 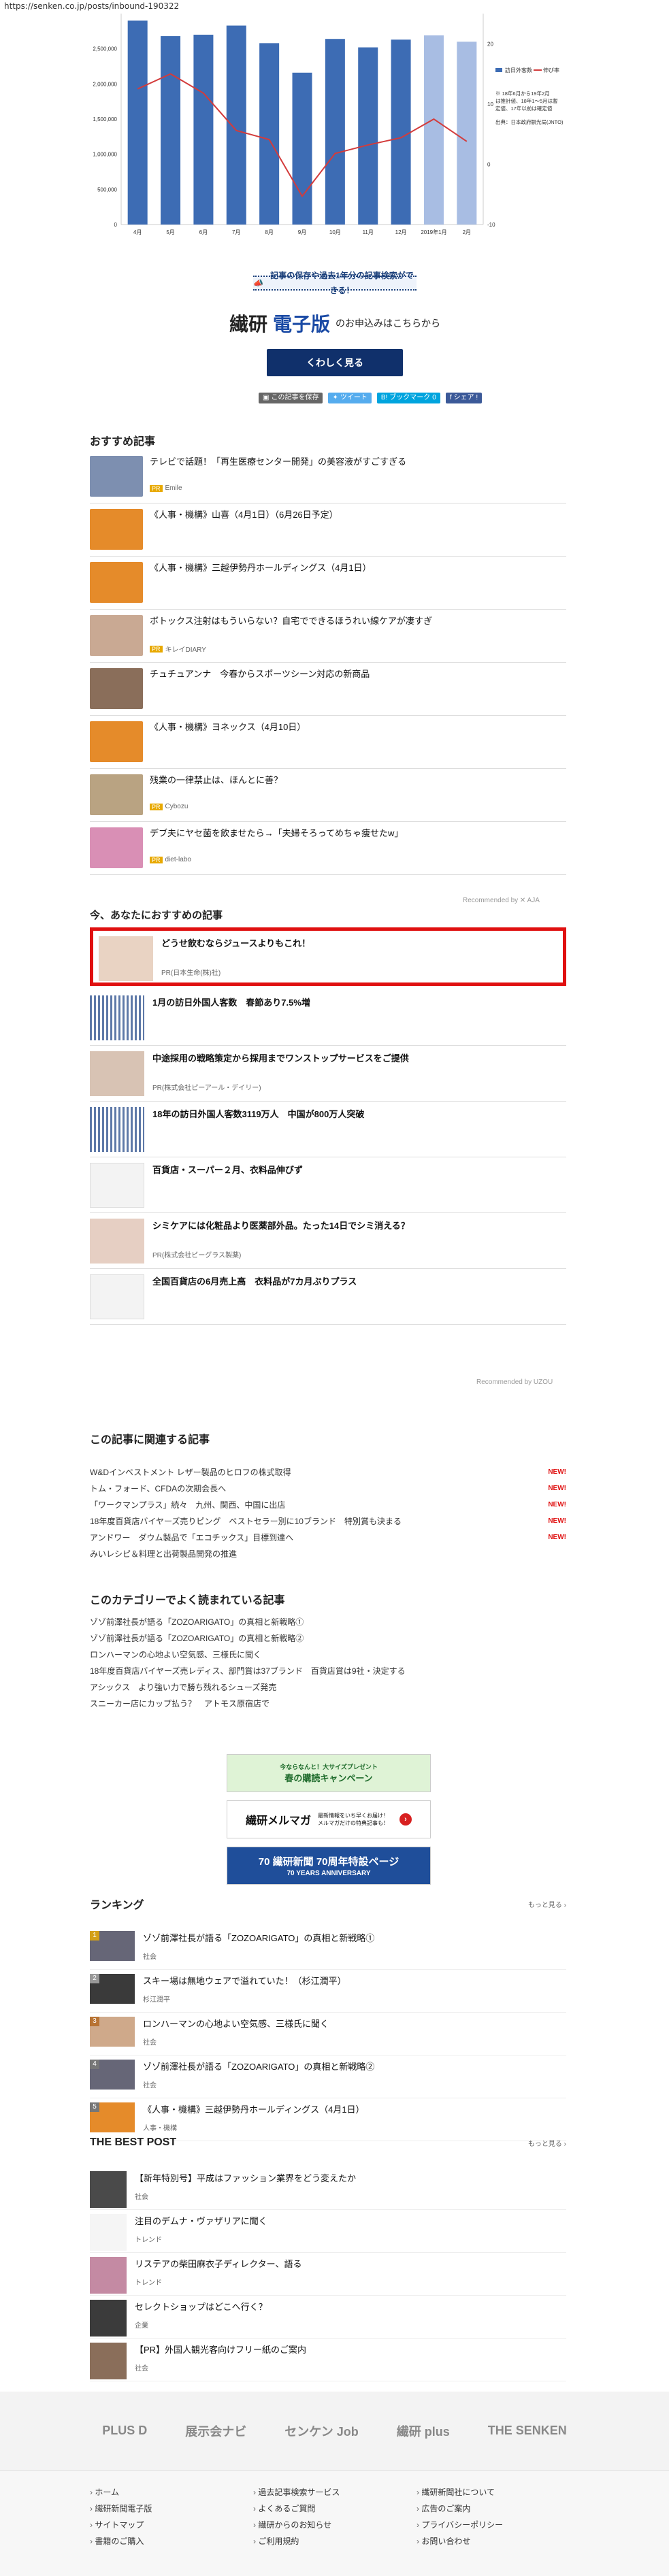 What do you see at coordinates (236, 2024) in the screenshot?
I see `ranking-title: ロンハーマンの心地よい空気感、三様氏に聞く` at bounding box center [236, 2024].